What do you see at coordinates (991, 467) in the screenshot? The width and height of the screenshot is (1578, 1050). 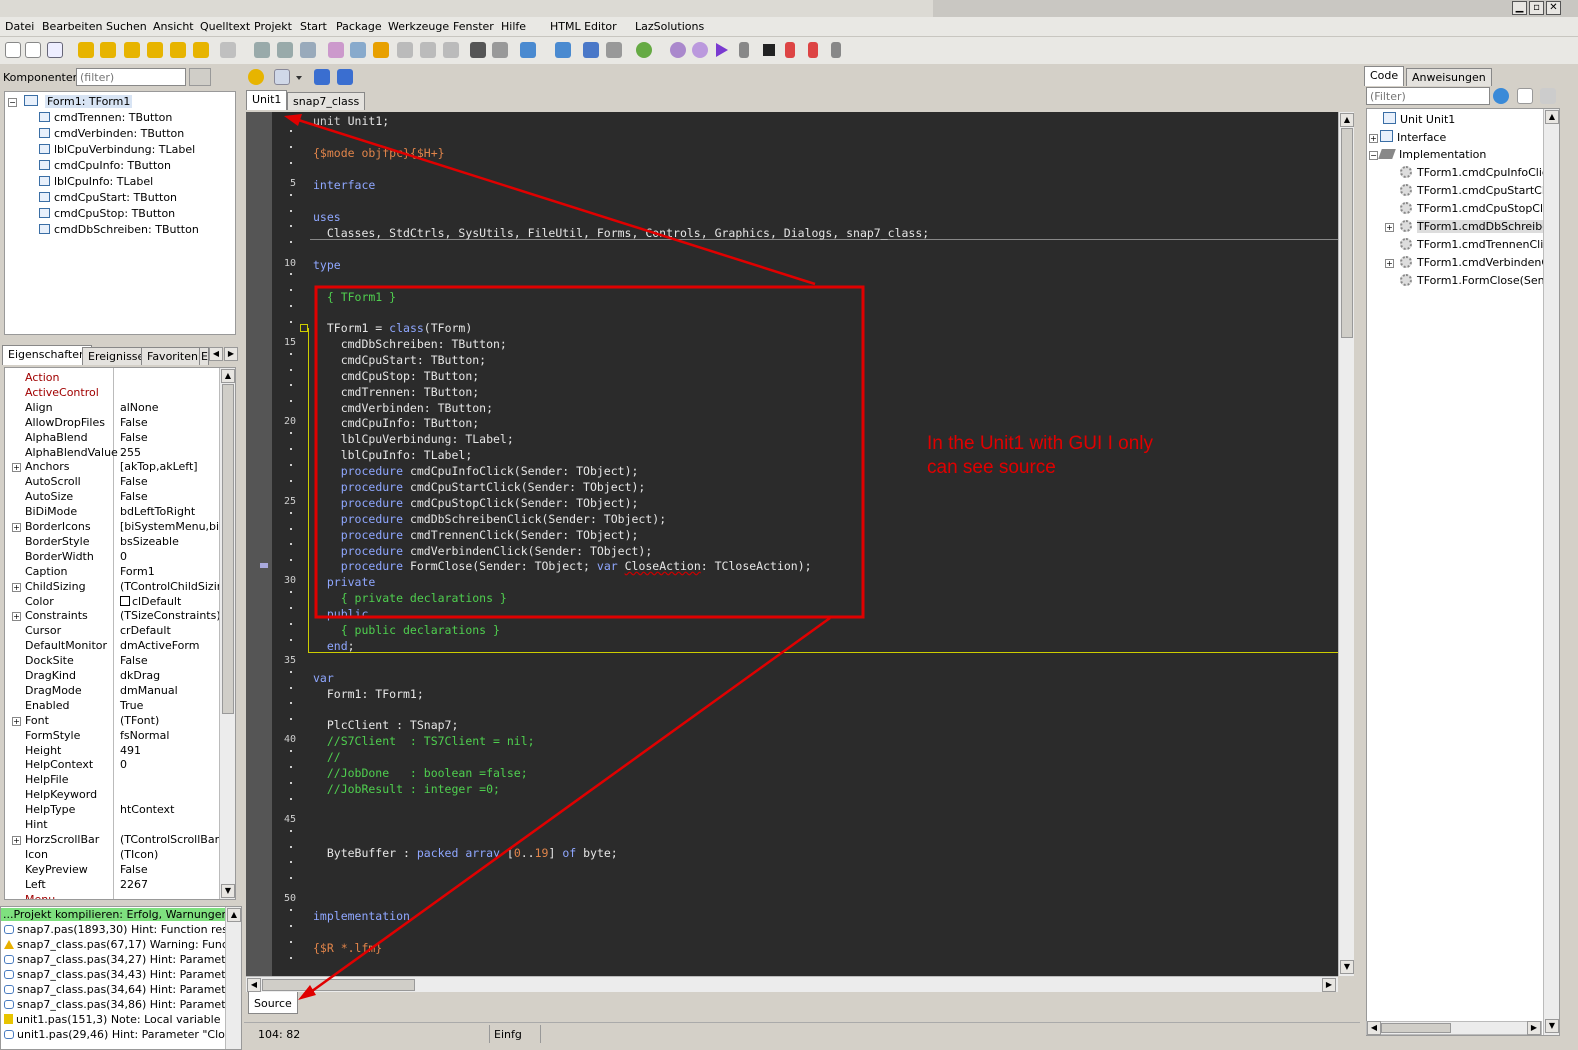 I see `annotation-line-2: can see source` at bounding box center [991, 467].